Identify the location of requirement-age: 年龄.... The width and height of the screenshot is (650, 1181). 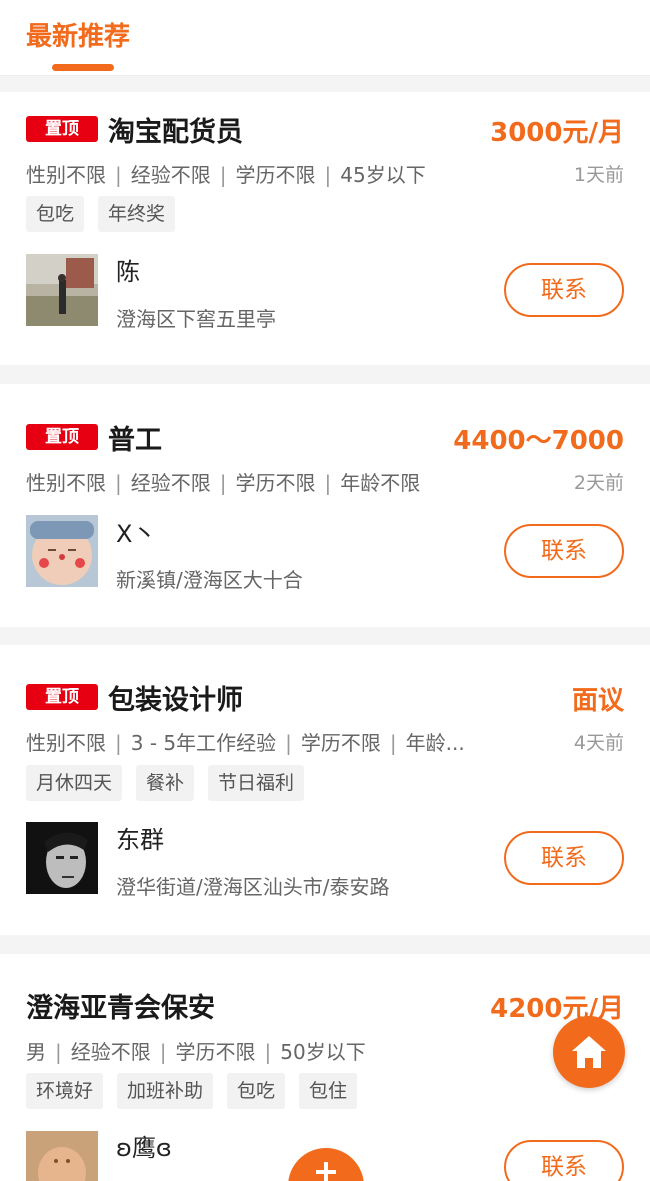
(435, 743).